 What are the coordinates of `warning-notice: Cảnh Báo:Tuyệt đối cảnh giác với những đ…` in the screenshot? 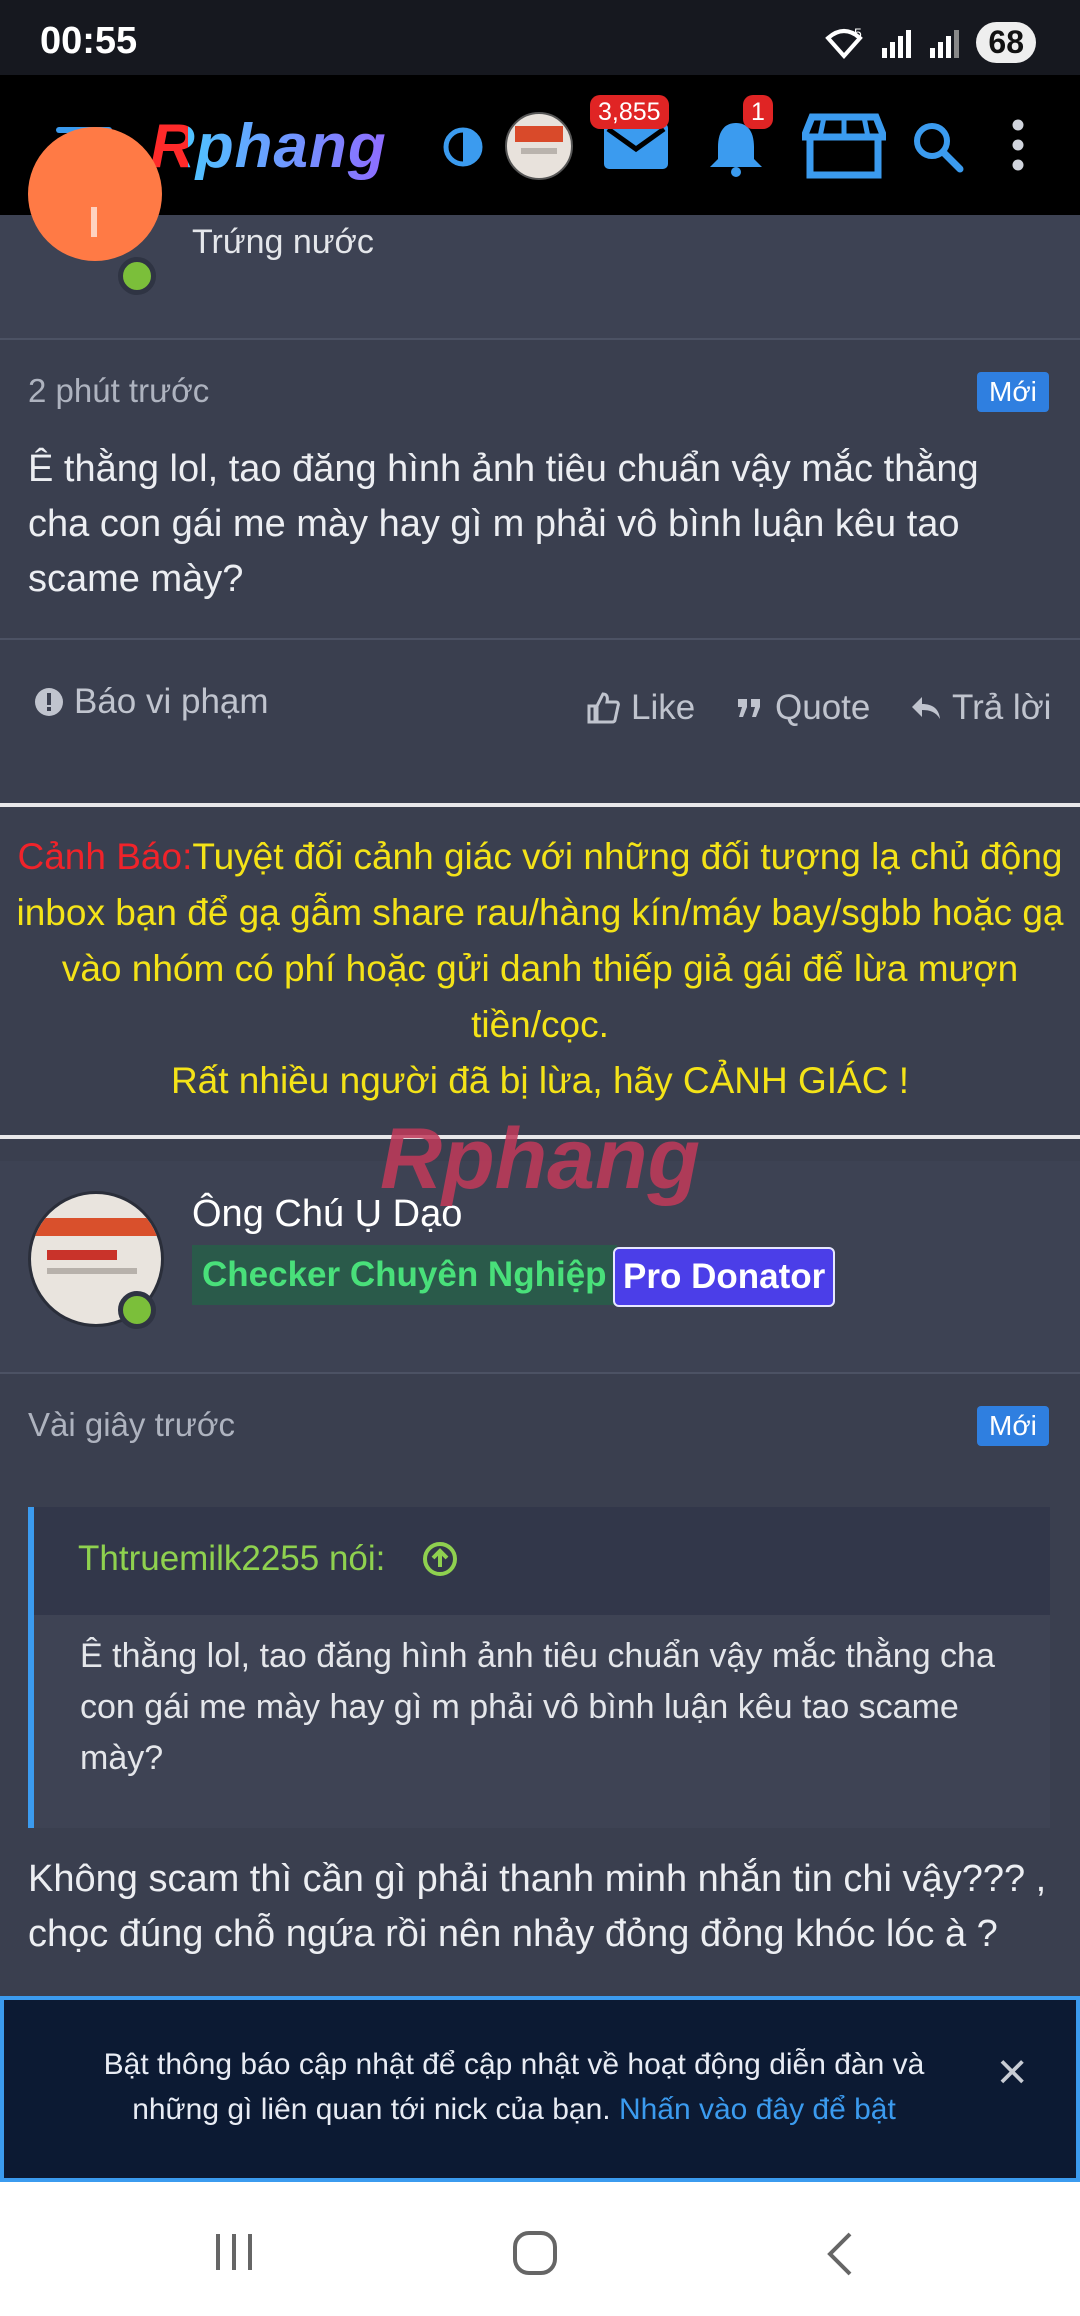 It's located at (540, 971).